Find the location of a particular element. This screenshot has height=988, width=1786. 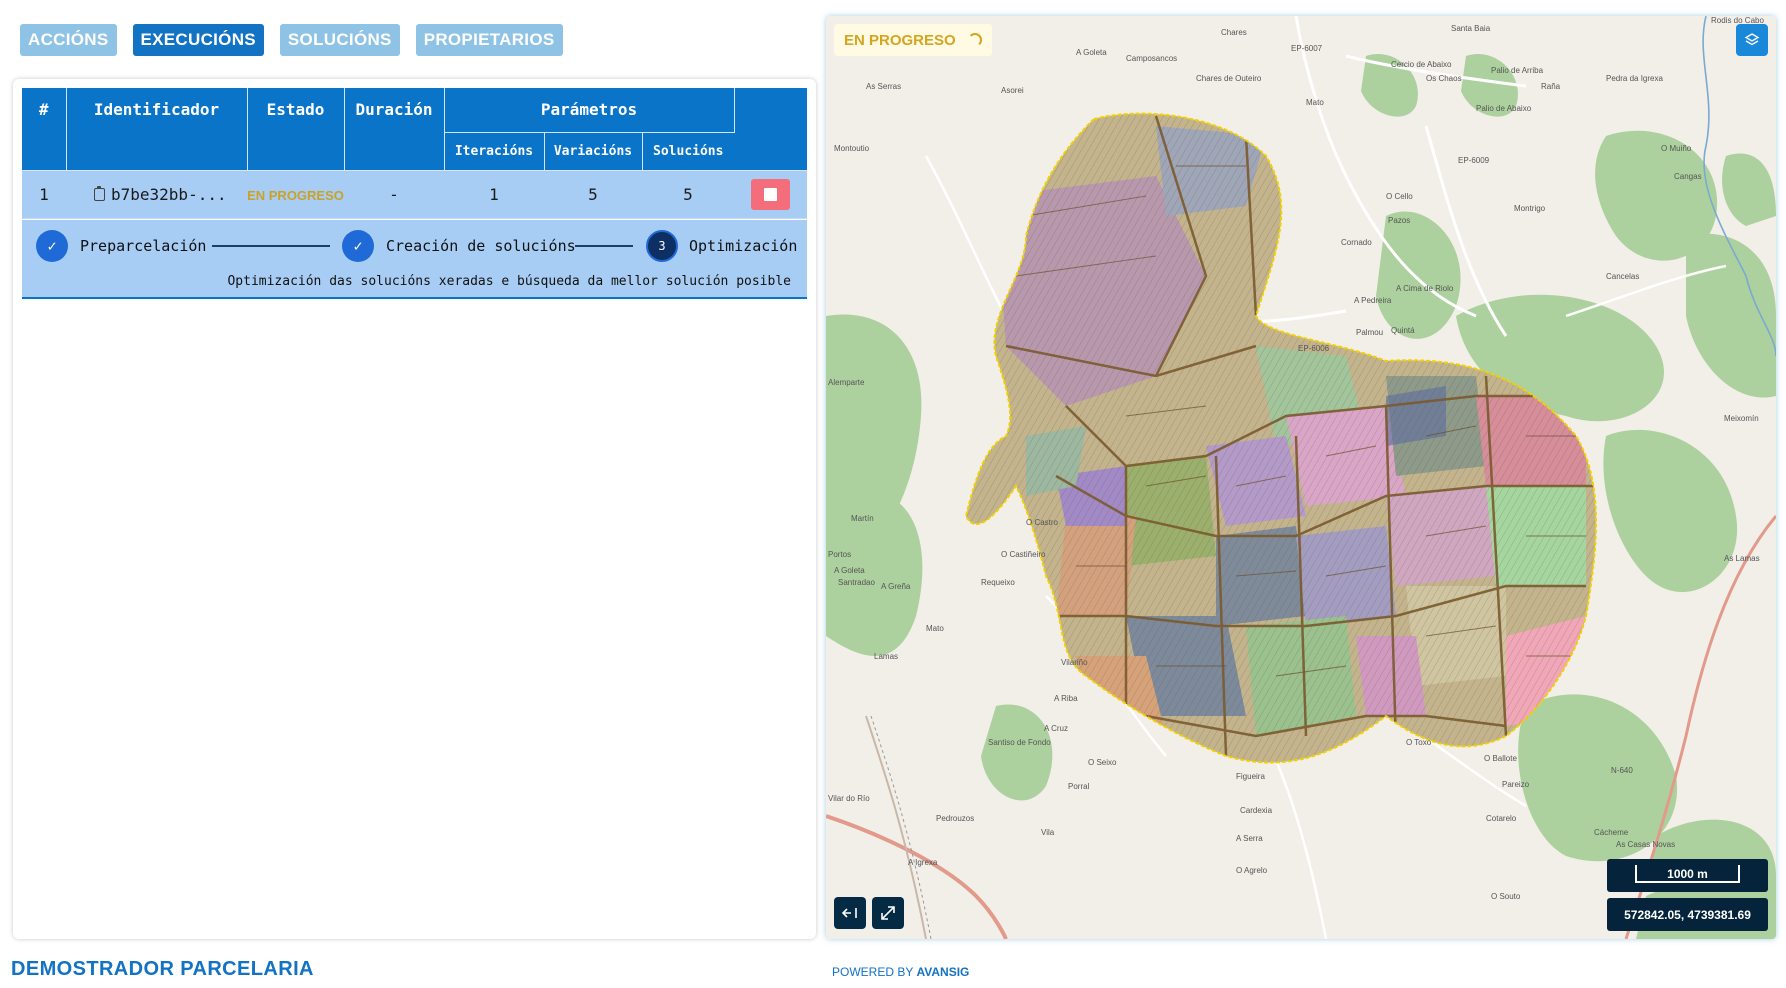

place-label: O Seixo is located at coordinates (1102, 762).